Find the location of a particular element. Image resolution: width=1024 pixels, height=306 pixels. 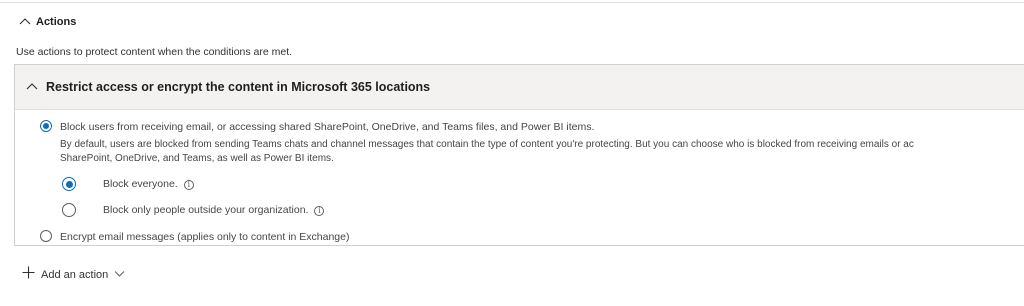

actions-title: Actions is located at coordinates (56, 22).